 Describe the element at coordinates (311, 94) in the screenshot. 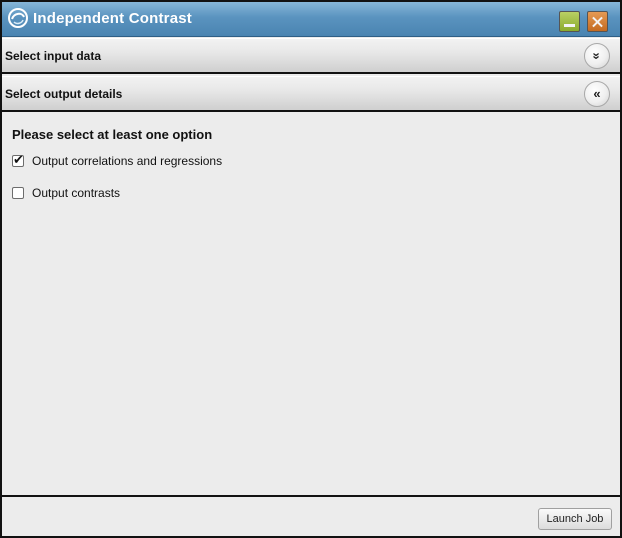

I see `section-header-output: Select output details «` at that location.